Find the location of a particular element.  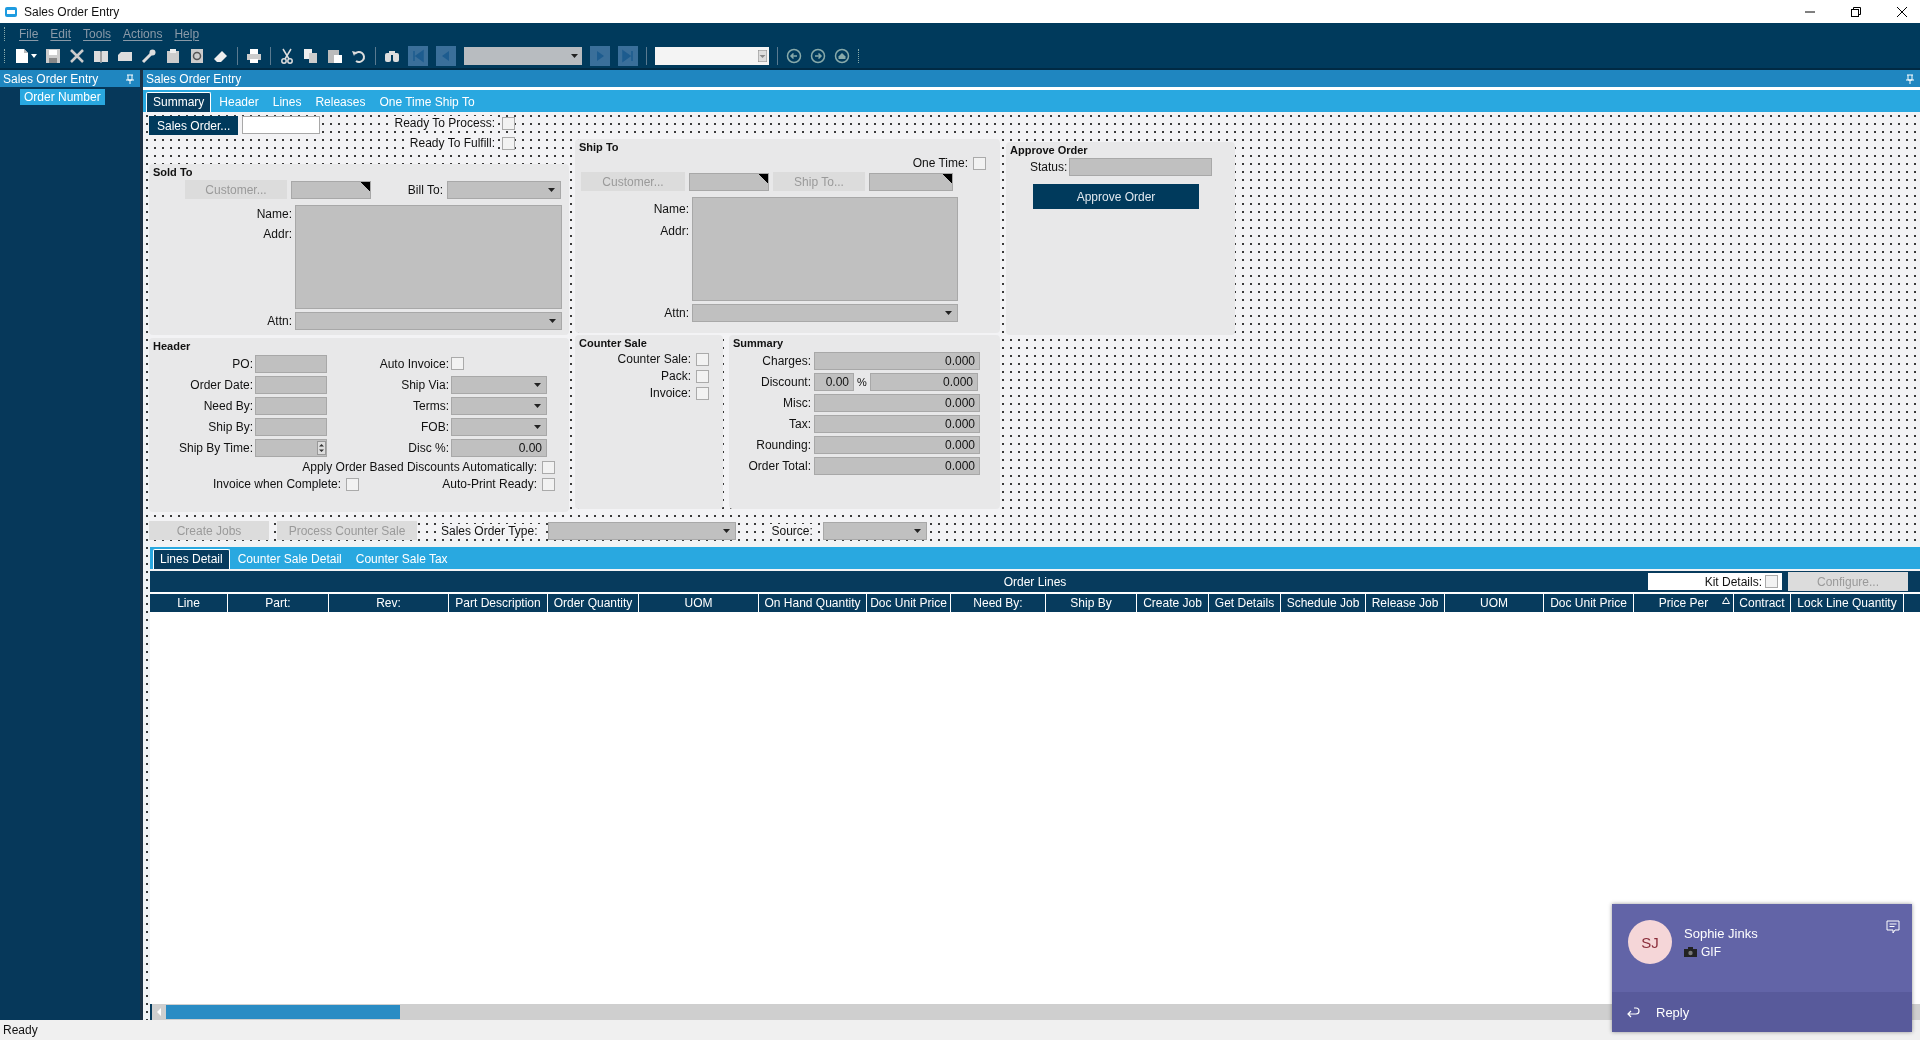

column-label: Release Job is located at coordinates (1405, 603).